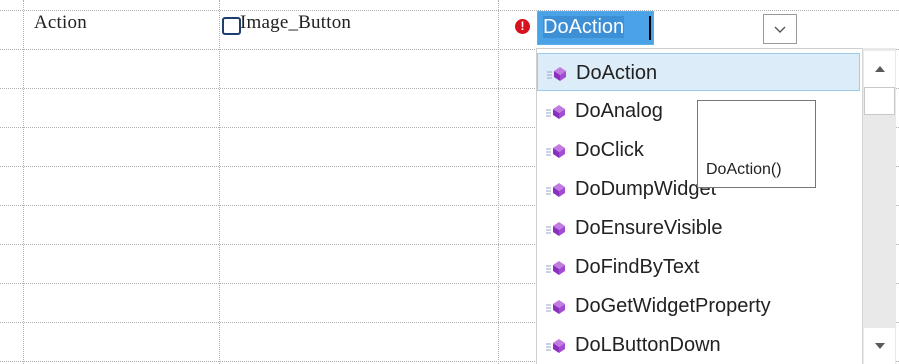 The height and width of the screenshot is (364, 899). Describe the element at coordinates (609, 150) in the screenshot. I see `list-item-label: DoClick` at that location.